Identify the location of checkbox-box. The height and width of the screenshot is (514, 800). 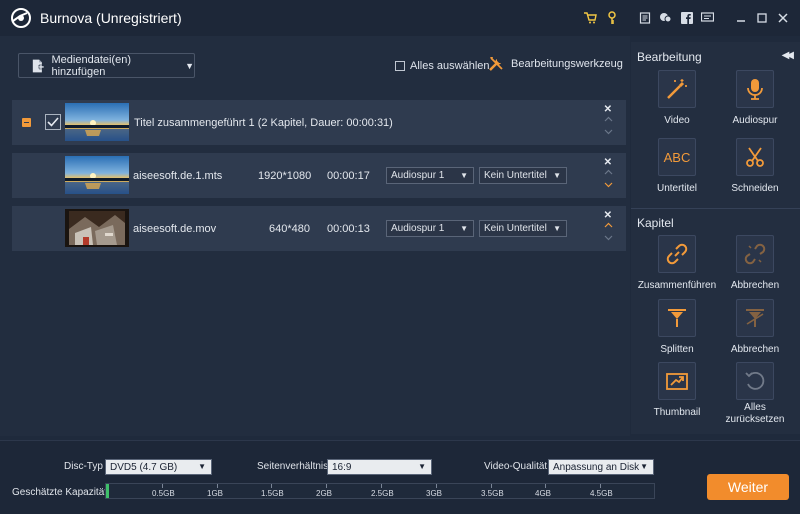
(400, 66).